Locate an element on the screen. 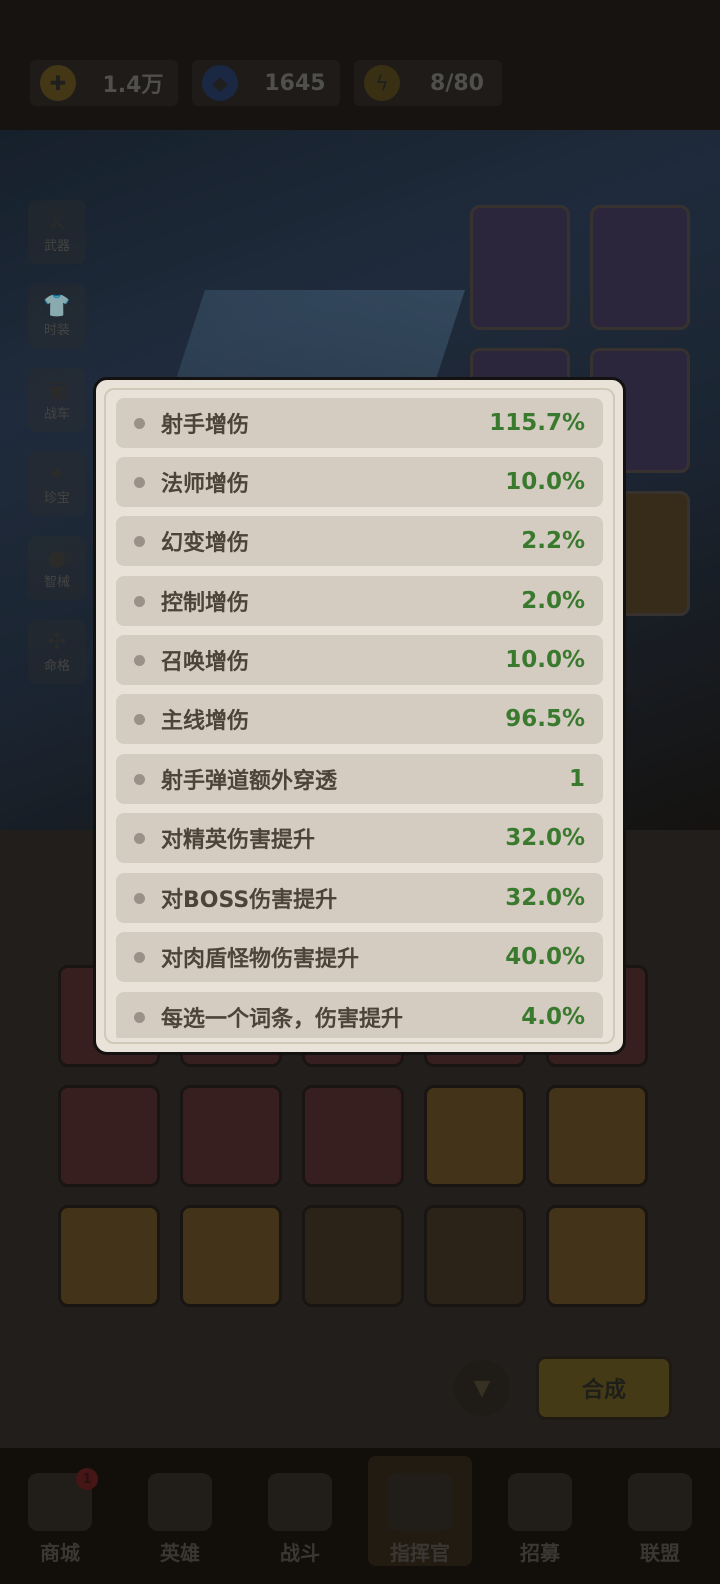 The image size is (720, 1584). stat-row: 对BOSS伤害提升 32.0% is located at coordinates (359, 898).